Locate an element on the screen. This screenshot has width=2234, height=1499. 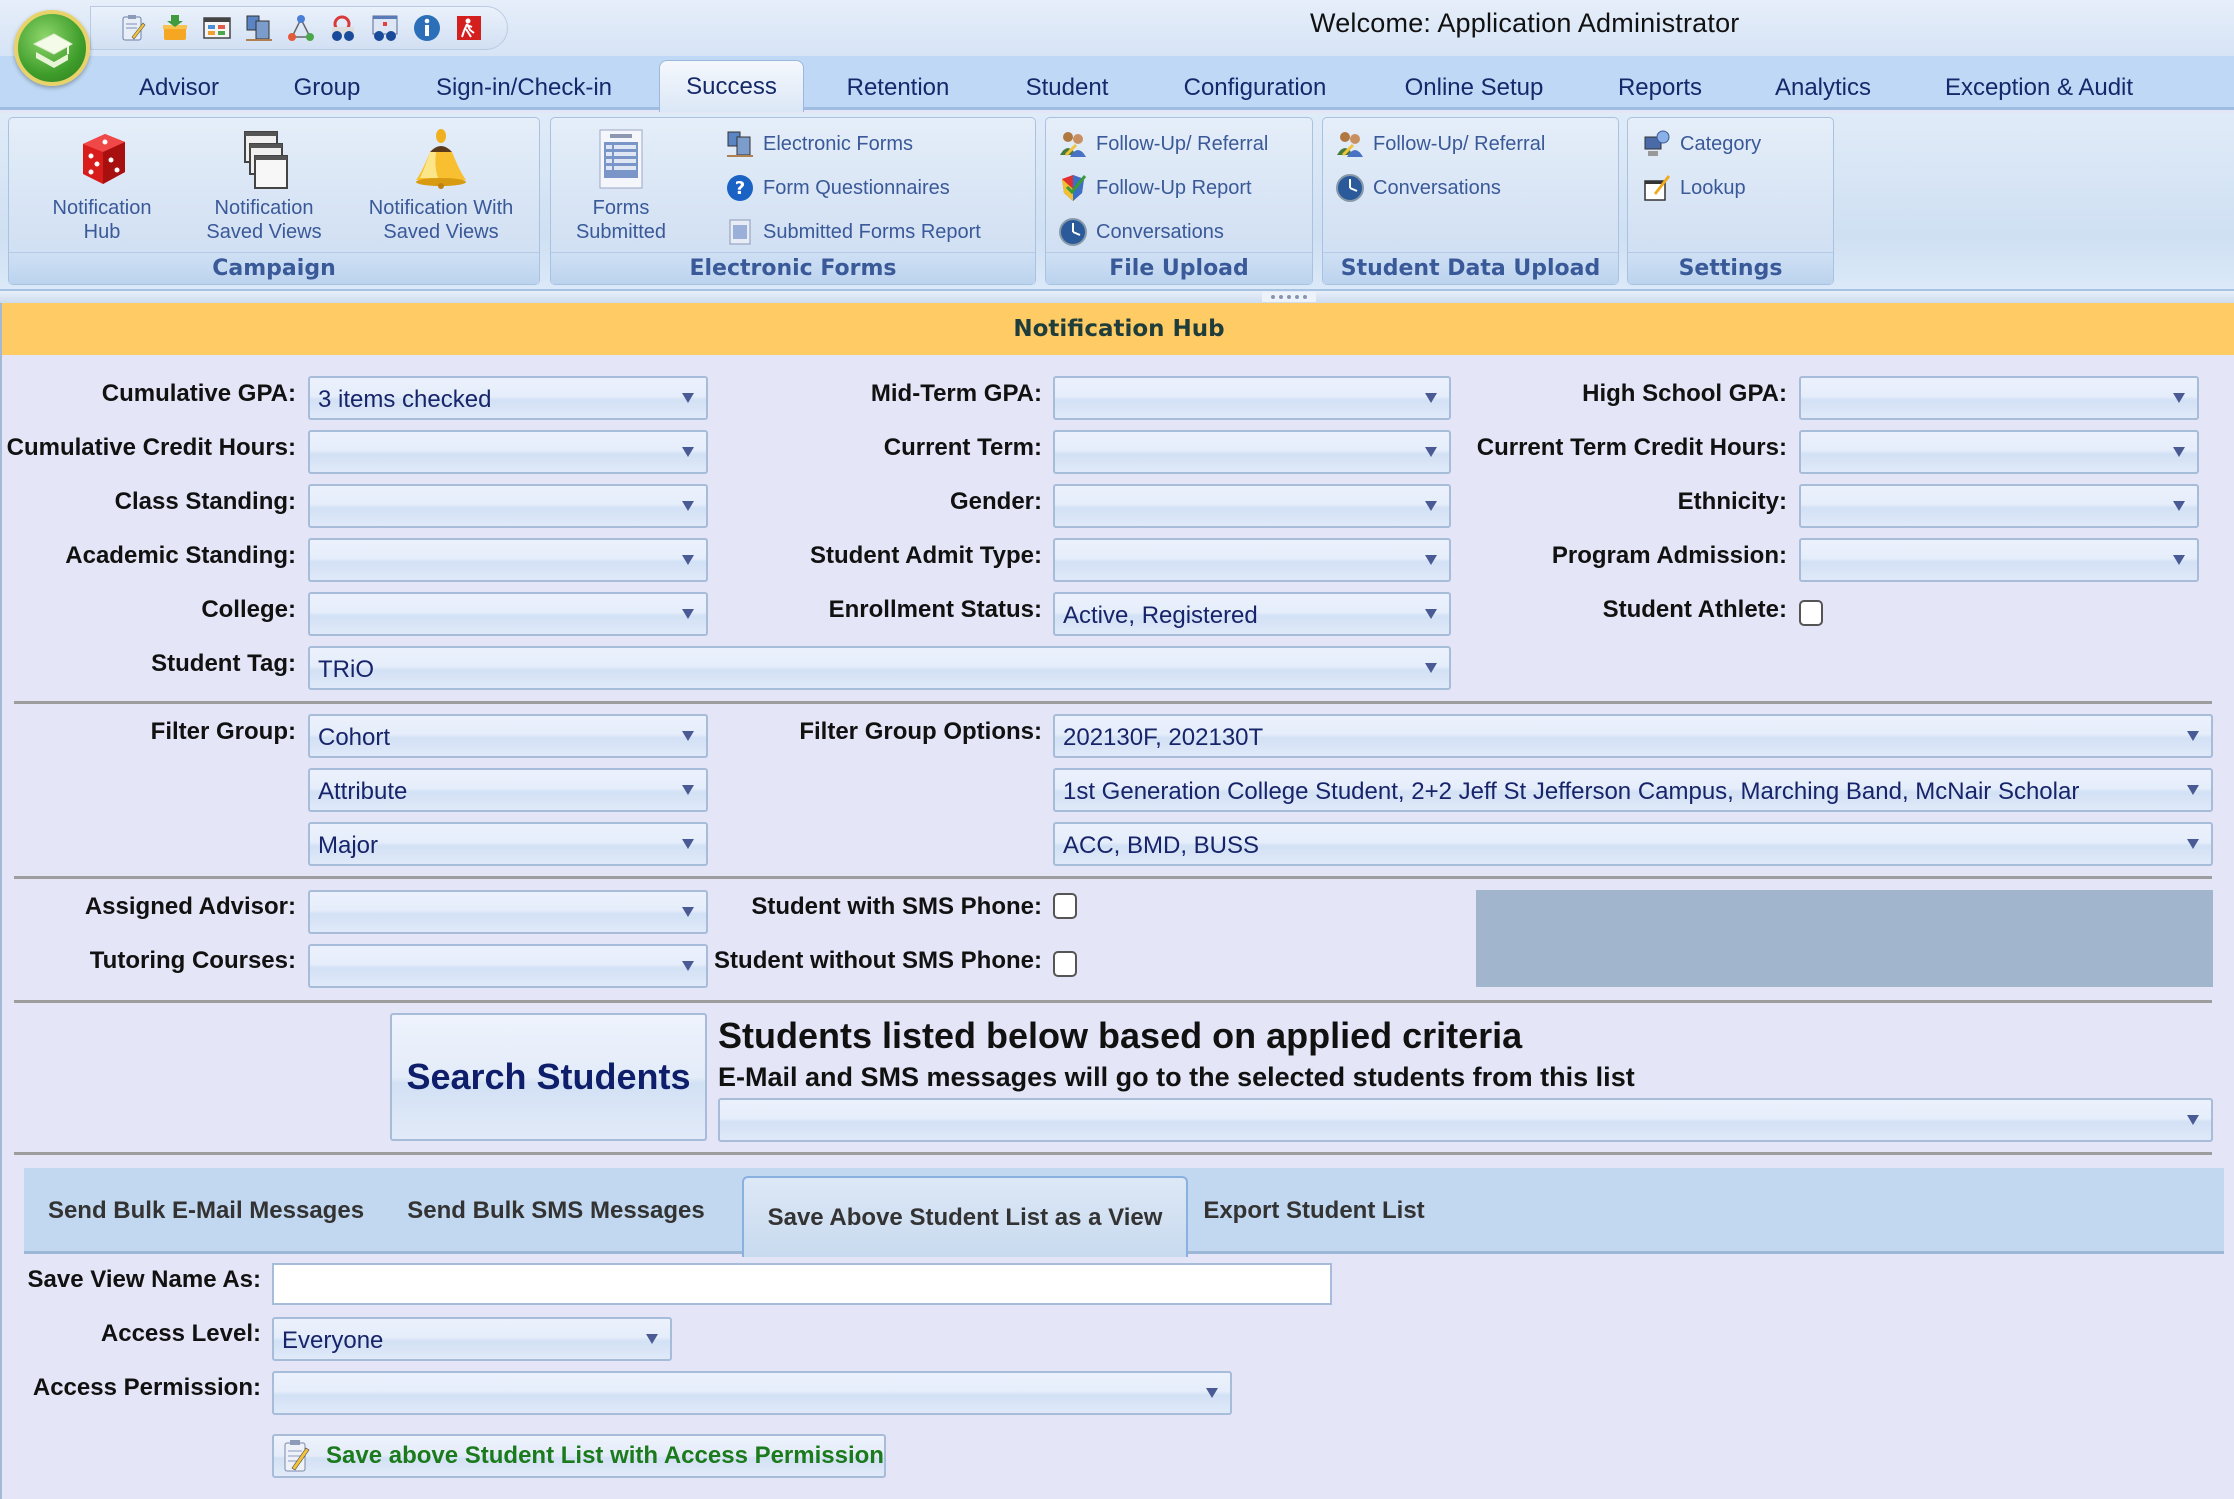
program-admission-dropdown is located at coordinates (1999, 560).